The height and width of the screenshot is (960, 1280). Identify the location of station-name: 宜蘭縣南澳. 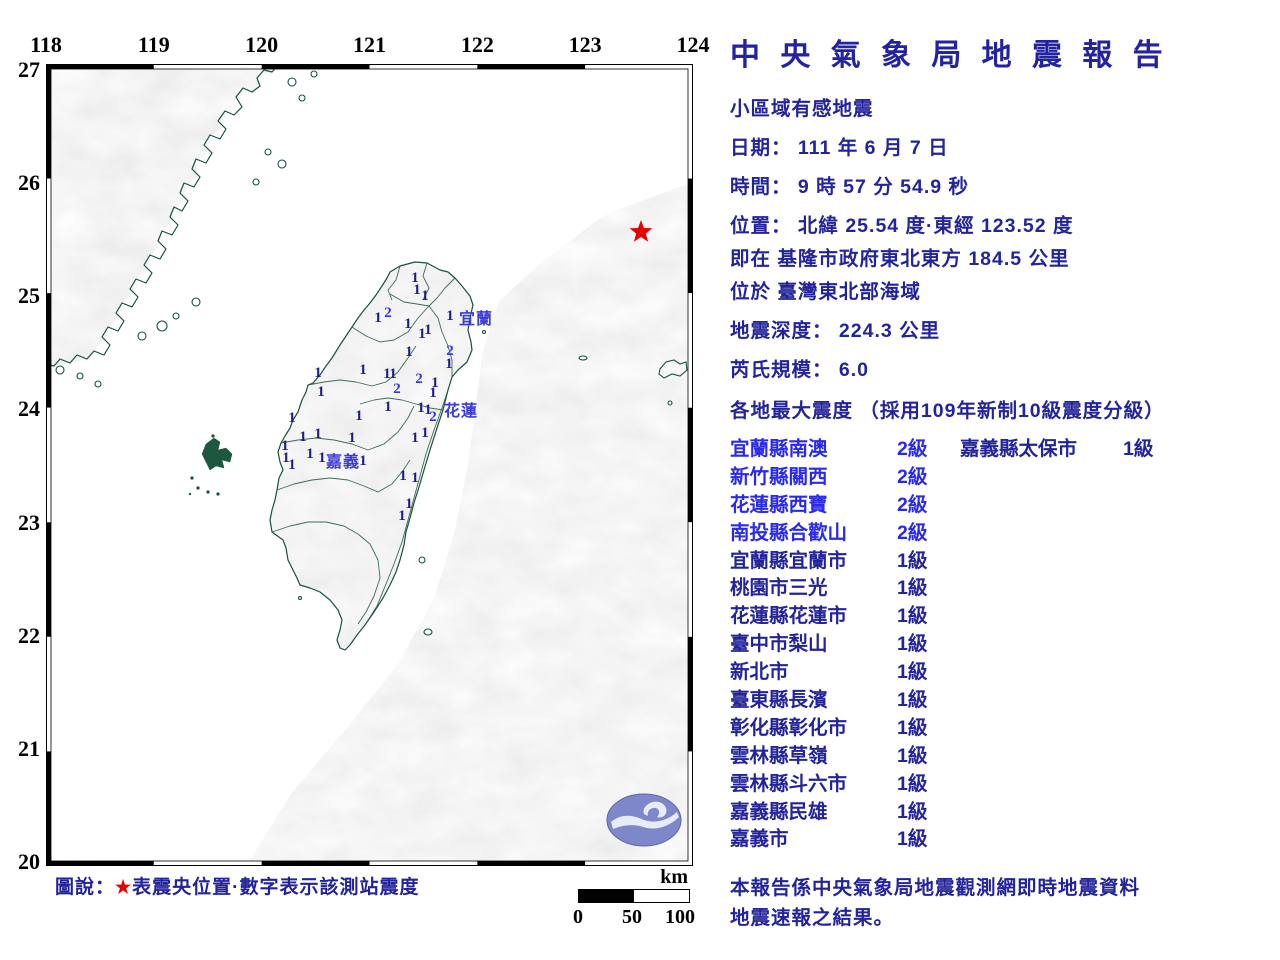
(779, 449).